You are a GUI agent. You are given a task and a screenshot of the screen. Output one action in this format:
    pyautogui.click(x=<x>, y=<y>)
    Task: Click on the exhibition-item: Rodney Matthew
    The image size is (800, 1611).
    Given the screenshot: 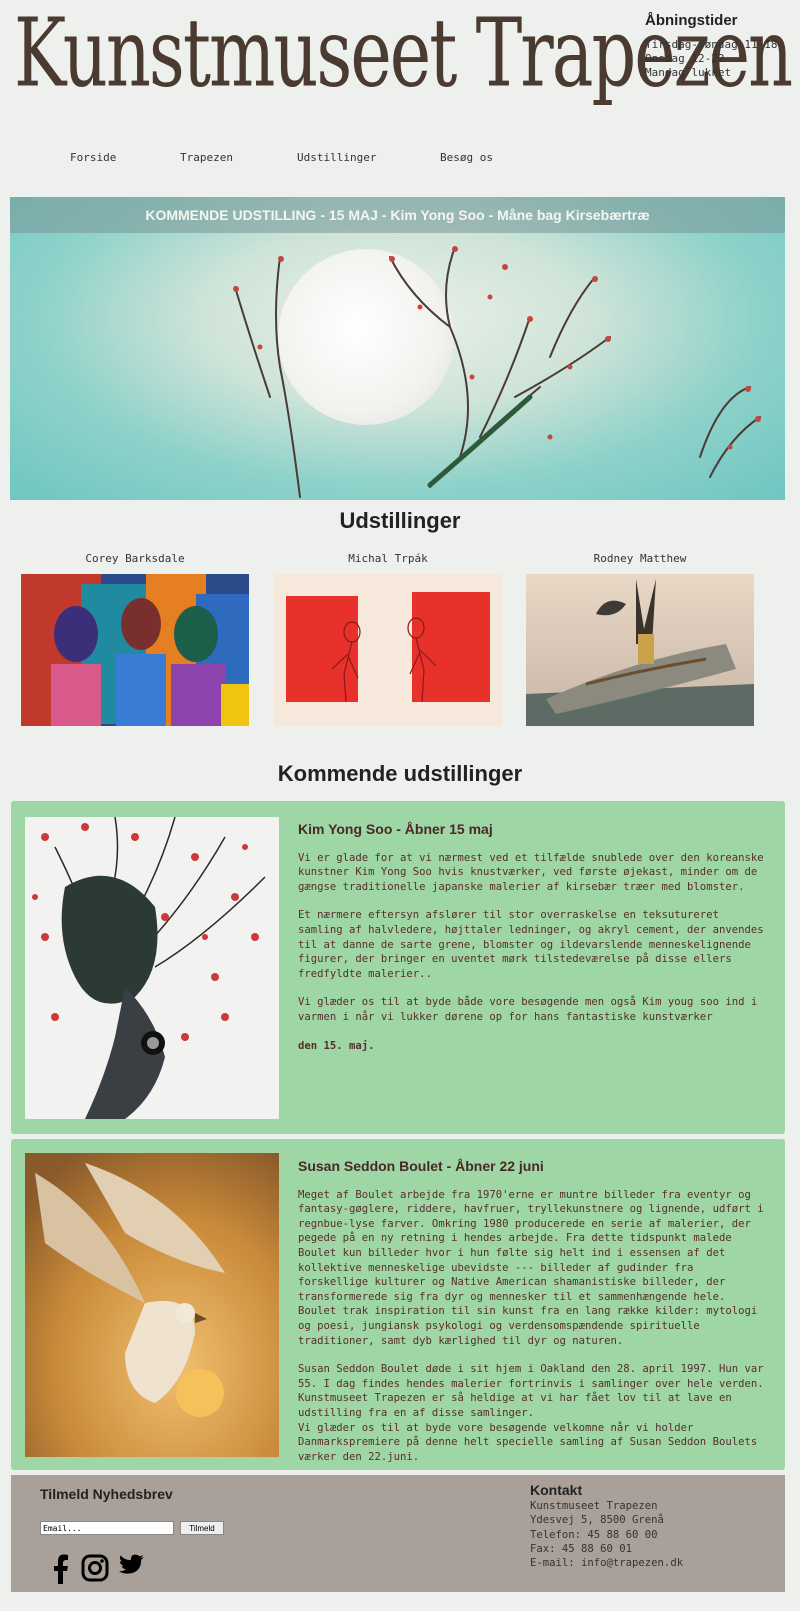 What is the action you would take?
    pyautogui.click(x=640, y=639)
    